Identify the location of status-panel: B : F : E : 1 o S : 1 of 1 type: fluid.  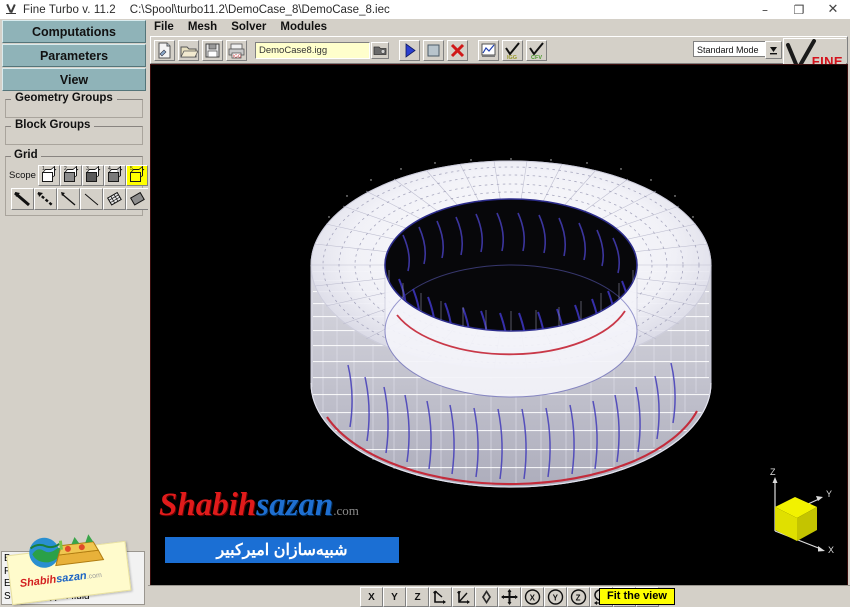
(73, 578).